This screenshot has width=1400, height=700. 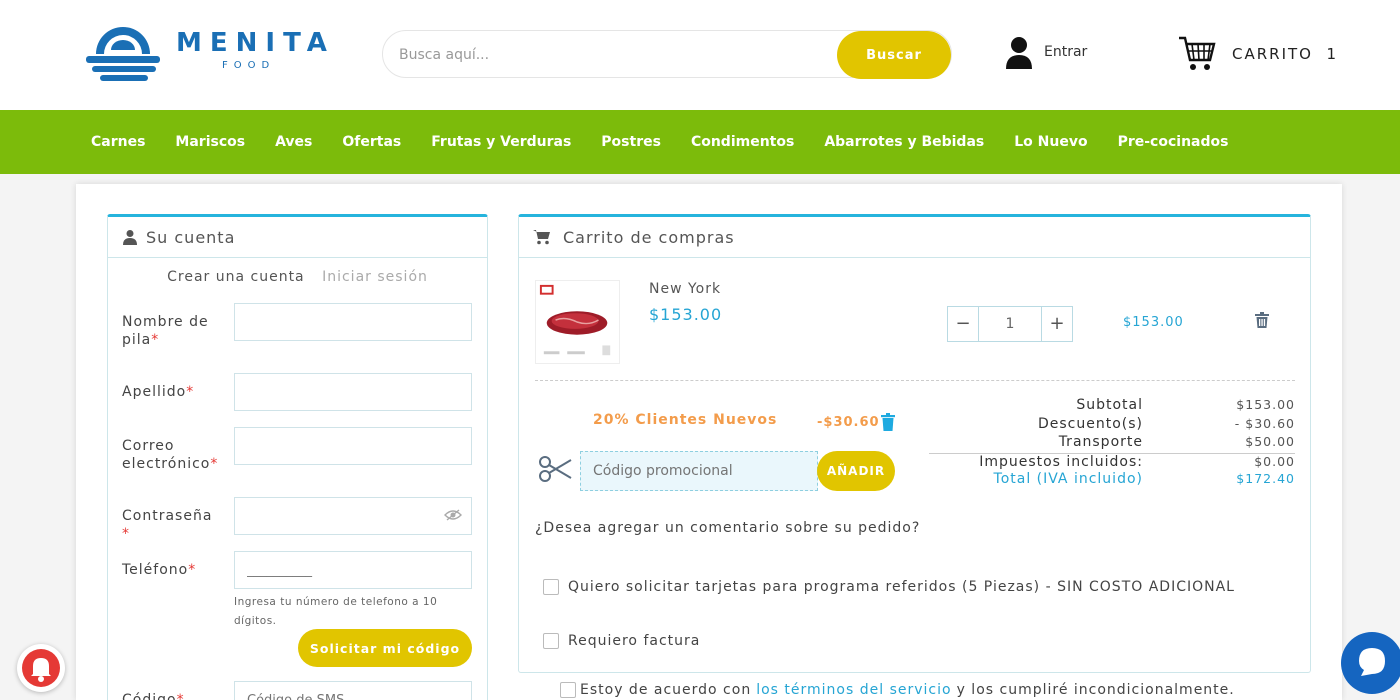 What do you see at coordinates (634, 641) in the screenshot?
I see `invoice-label: Requiero factura` at bounding box center [634, 641].